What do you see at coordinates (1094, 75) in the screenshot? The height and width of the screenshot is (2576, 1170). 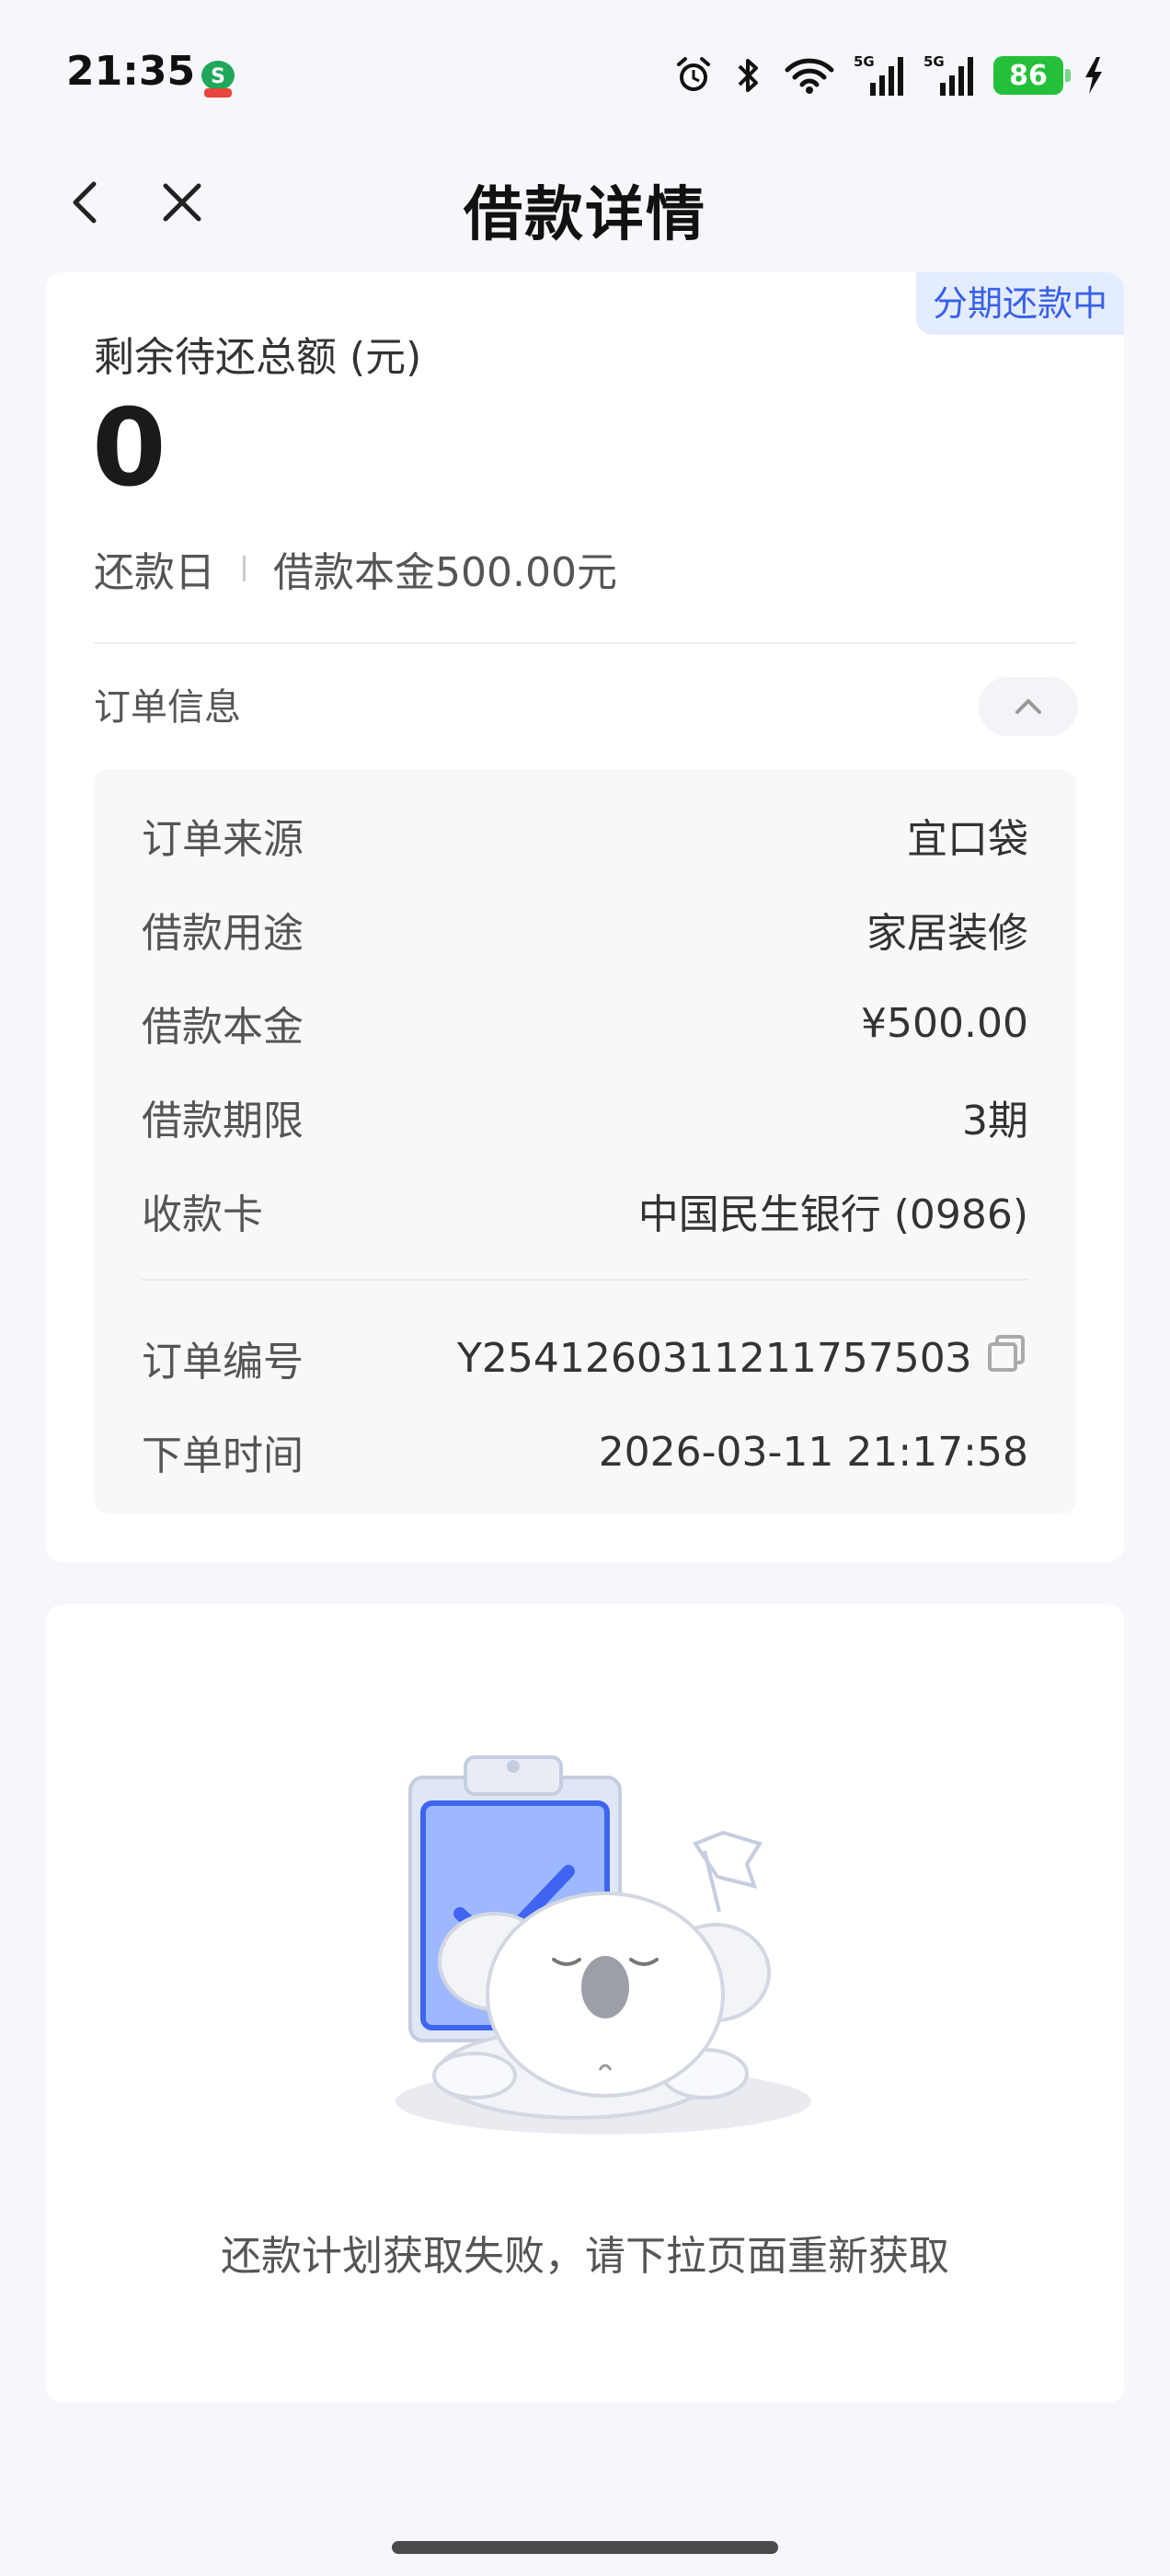 I see `charging-icon` at bounding box center [1094, 75].